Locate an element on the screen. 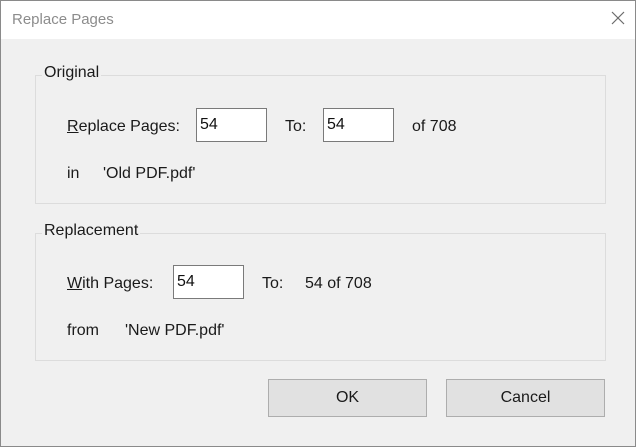 The image size is (636, 447). close-icon is located at coordinates (618, 18).